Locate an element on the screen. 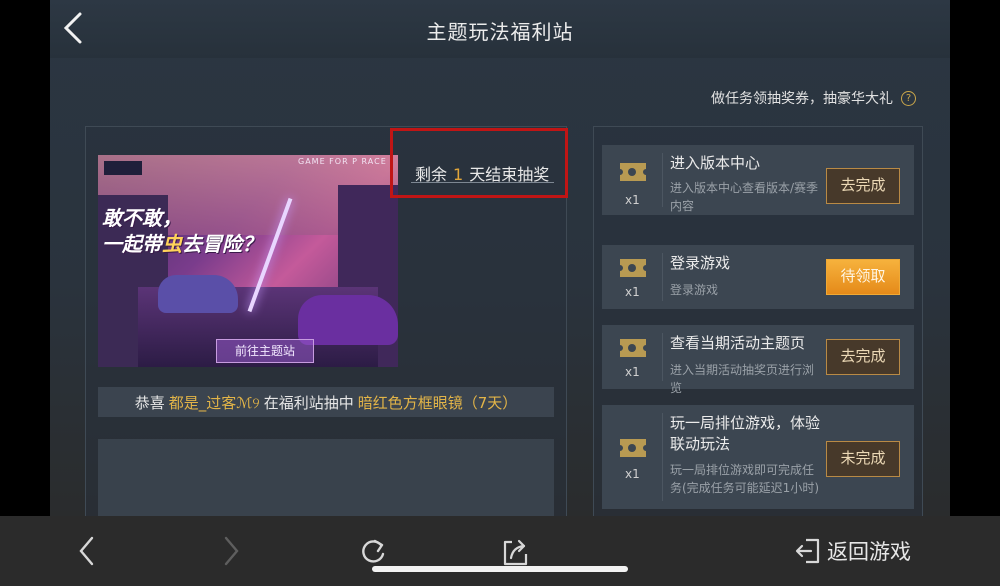 The width and height of the screenshot is (1000, 586). return-to-game-button: 返回游戏 is located at coordinates (853, 551).